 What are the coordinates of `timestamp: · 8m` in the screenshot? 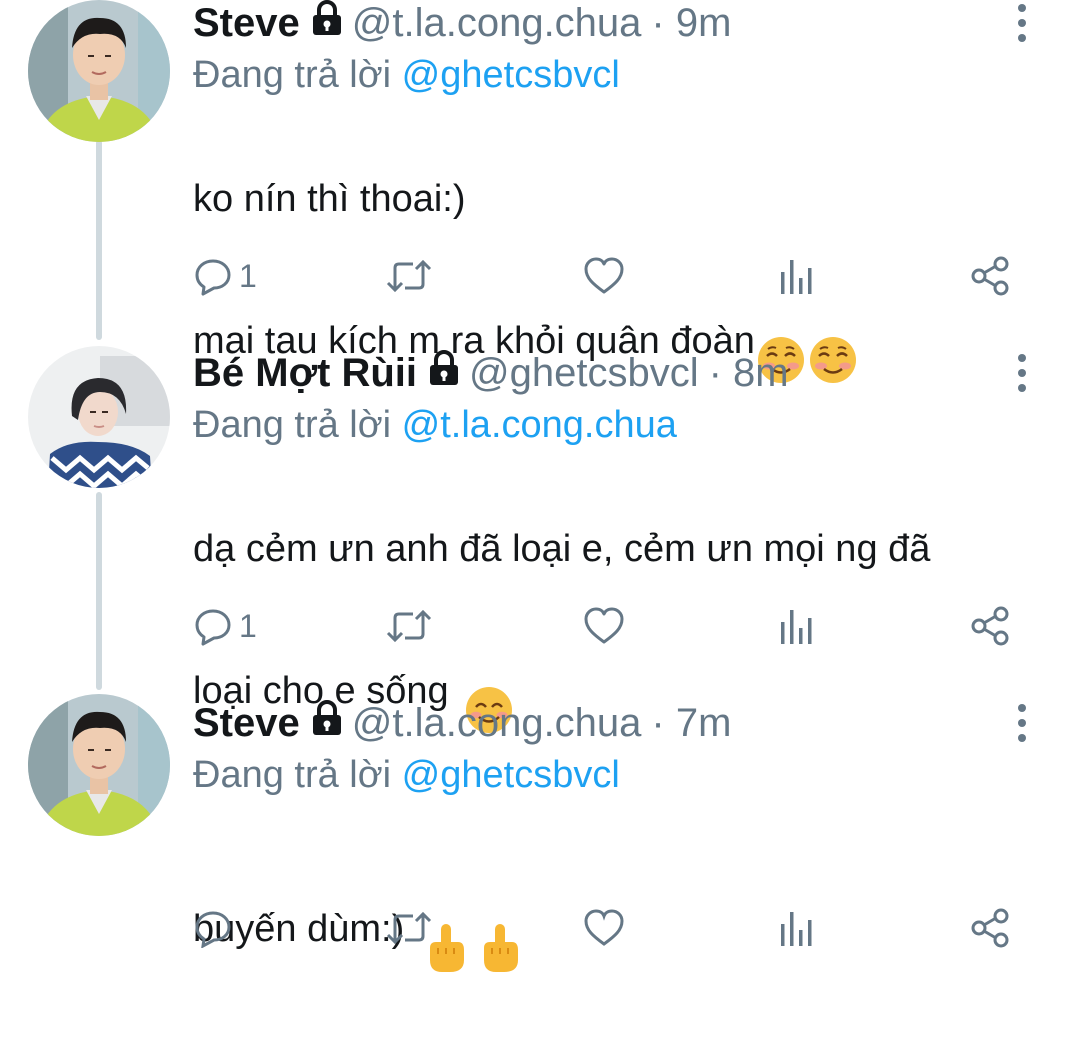 It's located at (748, 373).